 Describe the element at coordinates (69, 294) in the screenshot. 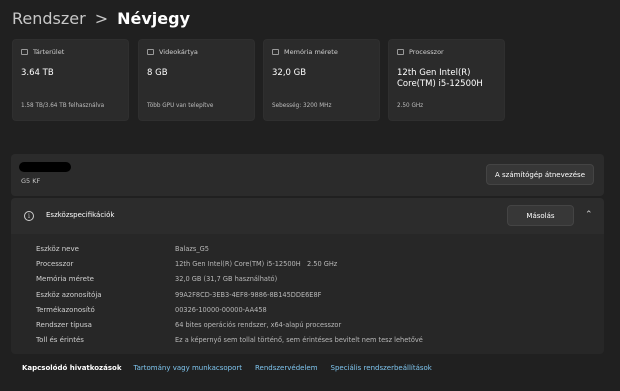

I see `spec-key: Eszköz azonosítója` at that location.